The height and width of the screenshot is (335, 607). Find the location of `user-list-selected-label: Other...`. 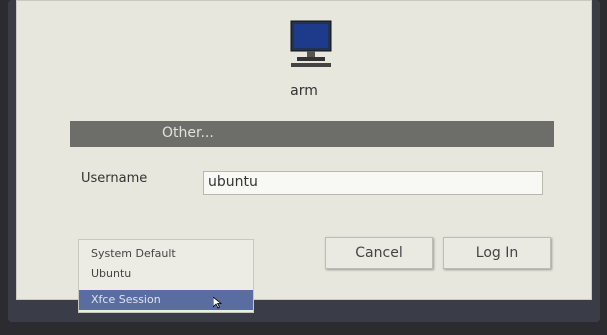

user-list-selected-label: Other... is located at coordinates (188, 133).